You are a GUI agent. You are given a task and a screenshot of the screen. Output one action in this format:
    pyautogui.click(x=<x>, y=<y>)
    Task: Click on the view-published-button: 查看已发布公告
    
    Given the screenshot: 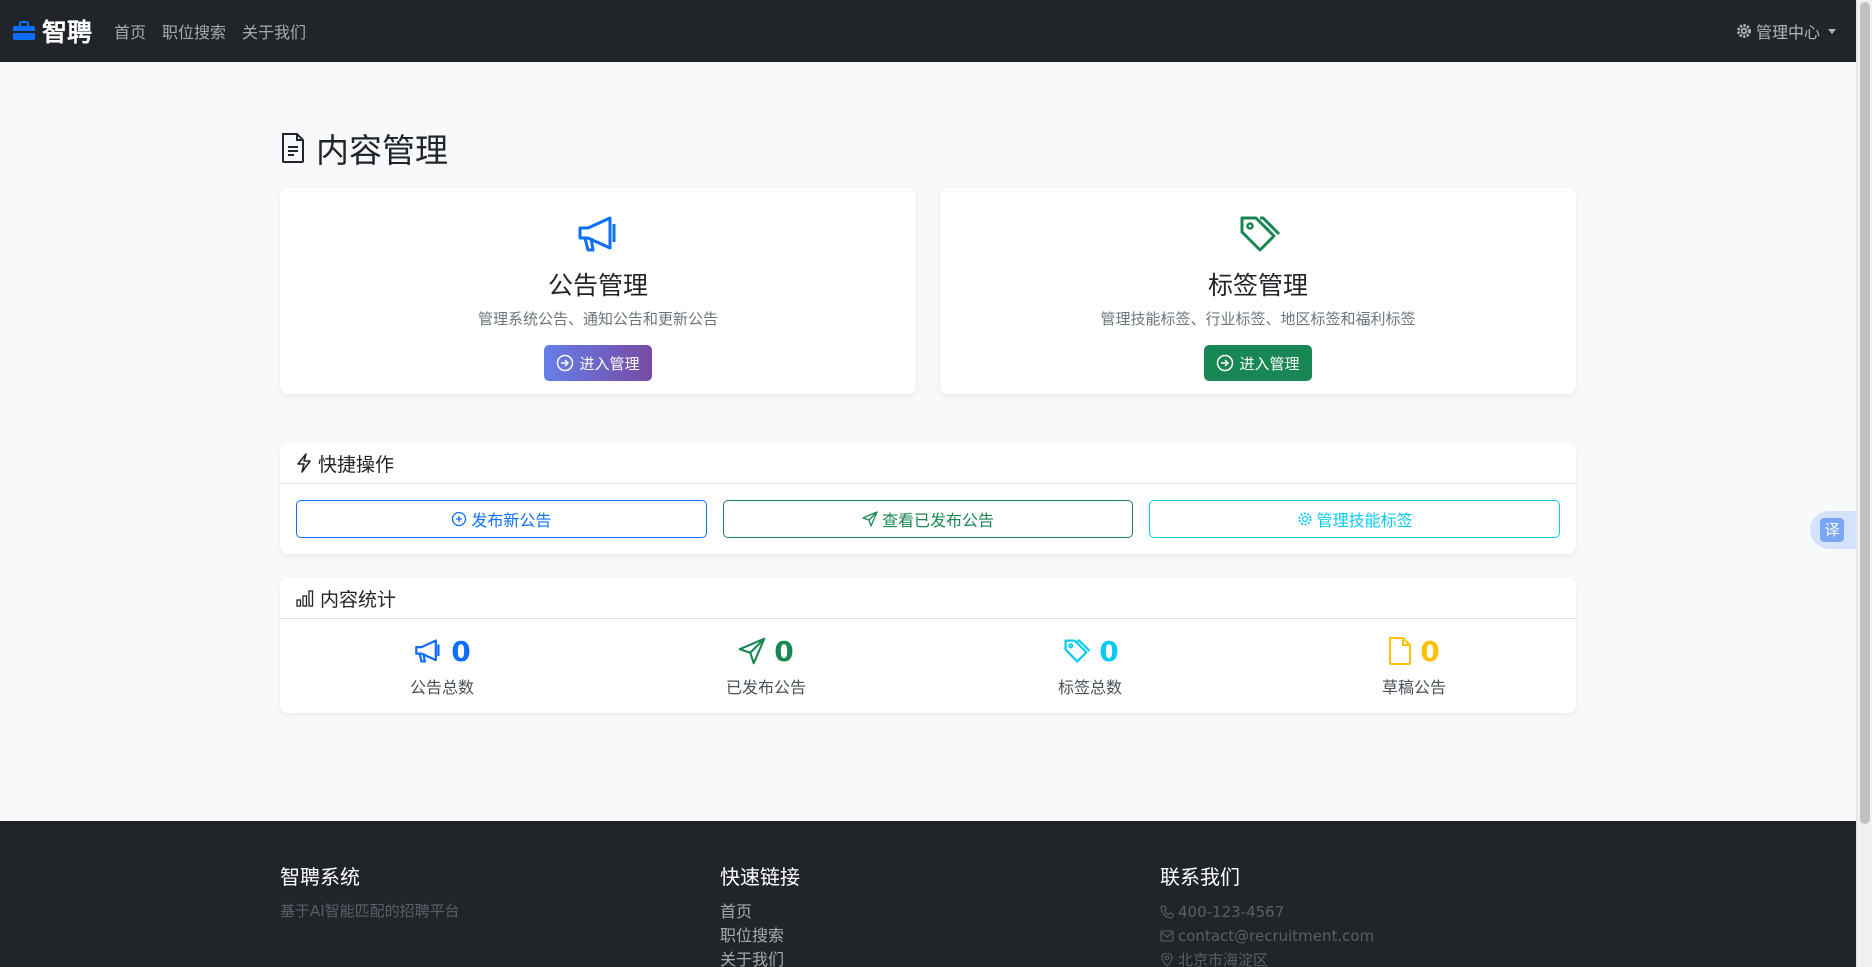 What is the action you would take?
    pyautogui.click(x=928, y=519)
    